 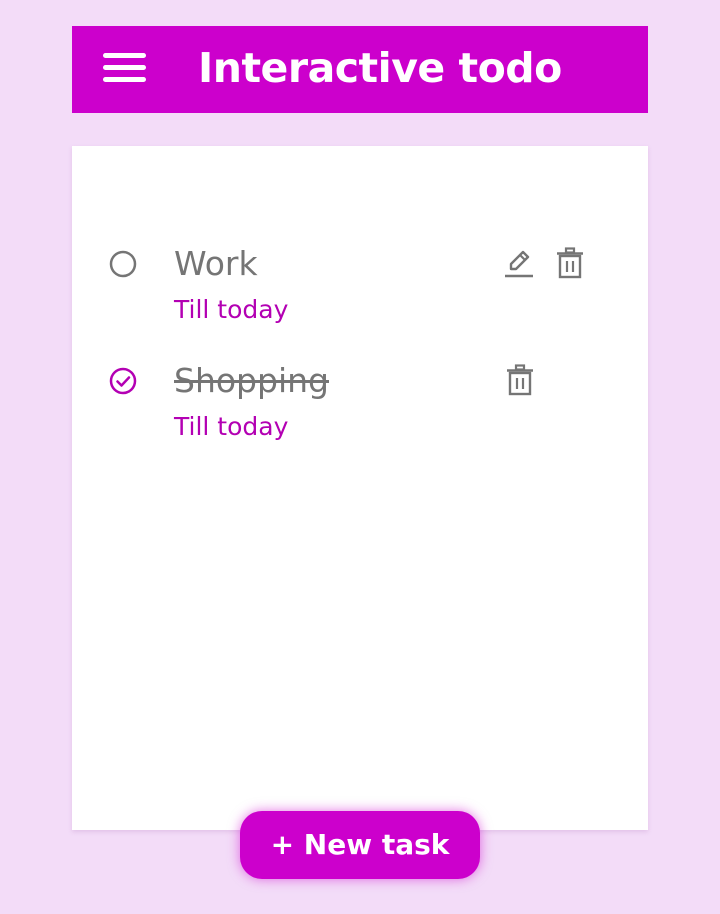 What do you see at coordinates (123, 264) in the screenshot?
I see `empty-circle-icon` at bounding box center [123, 264].